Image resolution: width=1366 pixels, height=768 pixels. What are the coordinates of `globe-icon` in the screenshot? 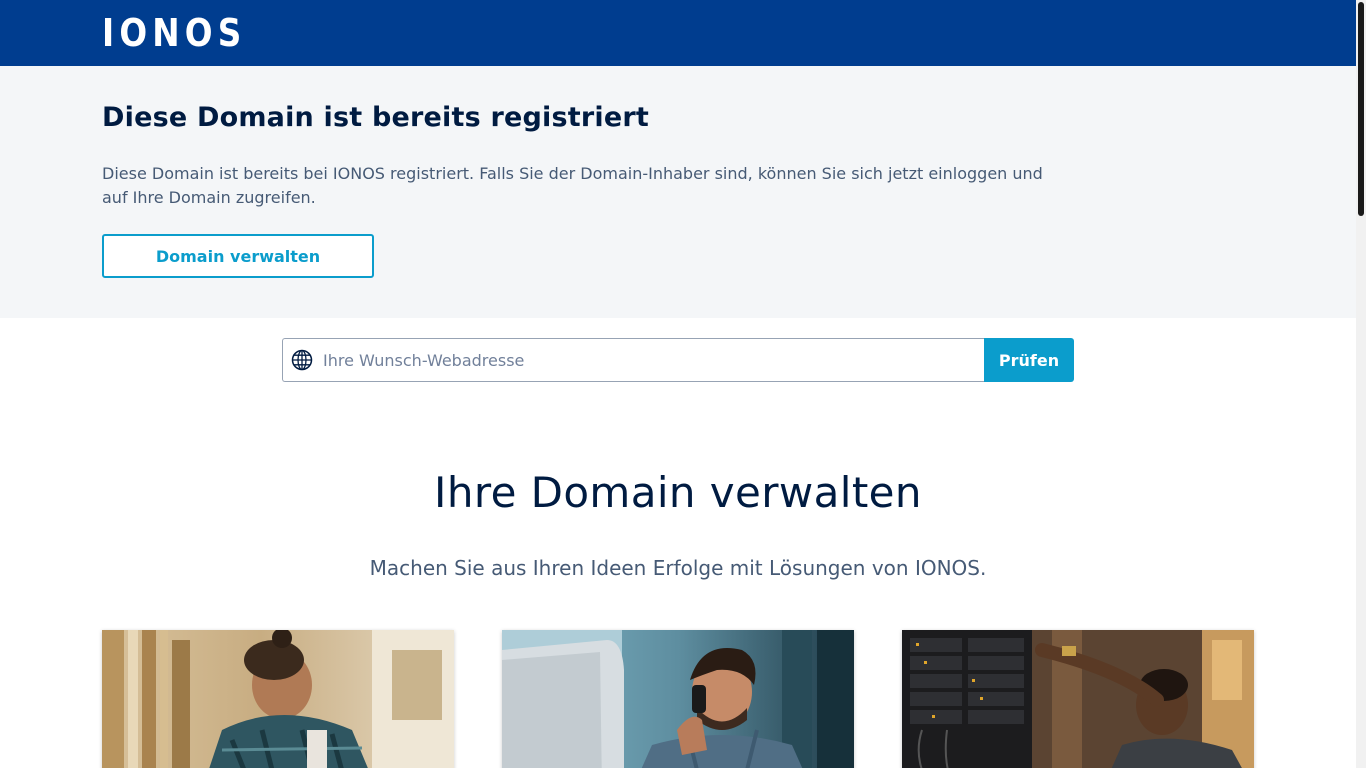 It's located at (302, 360).